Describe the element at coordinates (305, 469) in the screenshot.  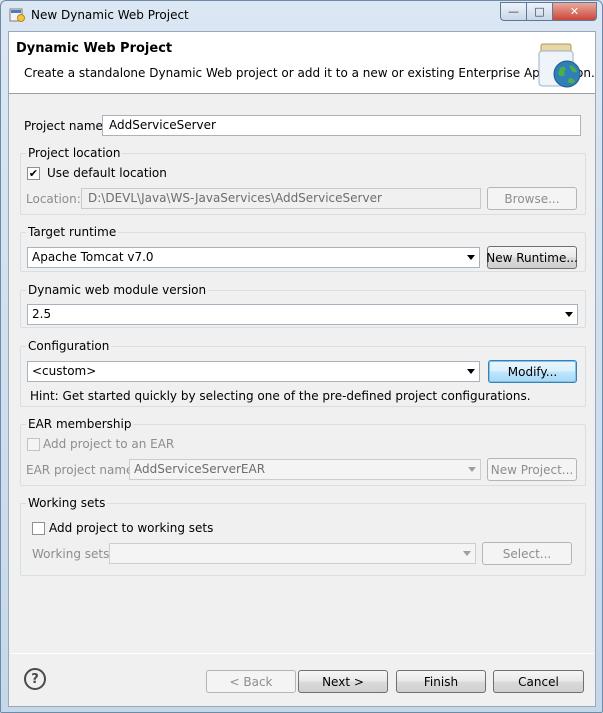
I see `ear-project-name-select: AddServiceServerEAR` at that location.